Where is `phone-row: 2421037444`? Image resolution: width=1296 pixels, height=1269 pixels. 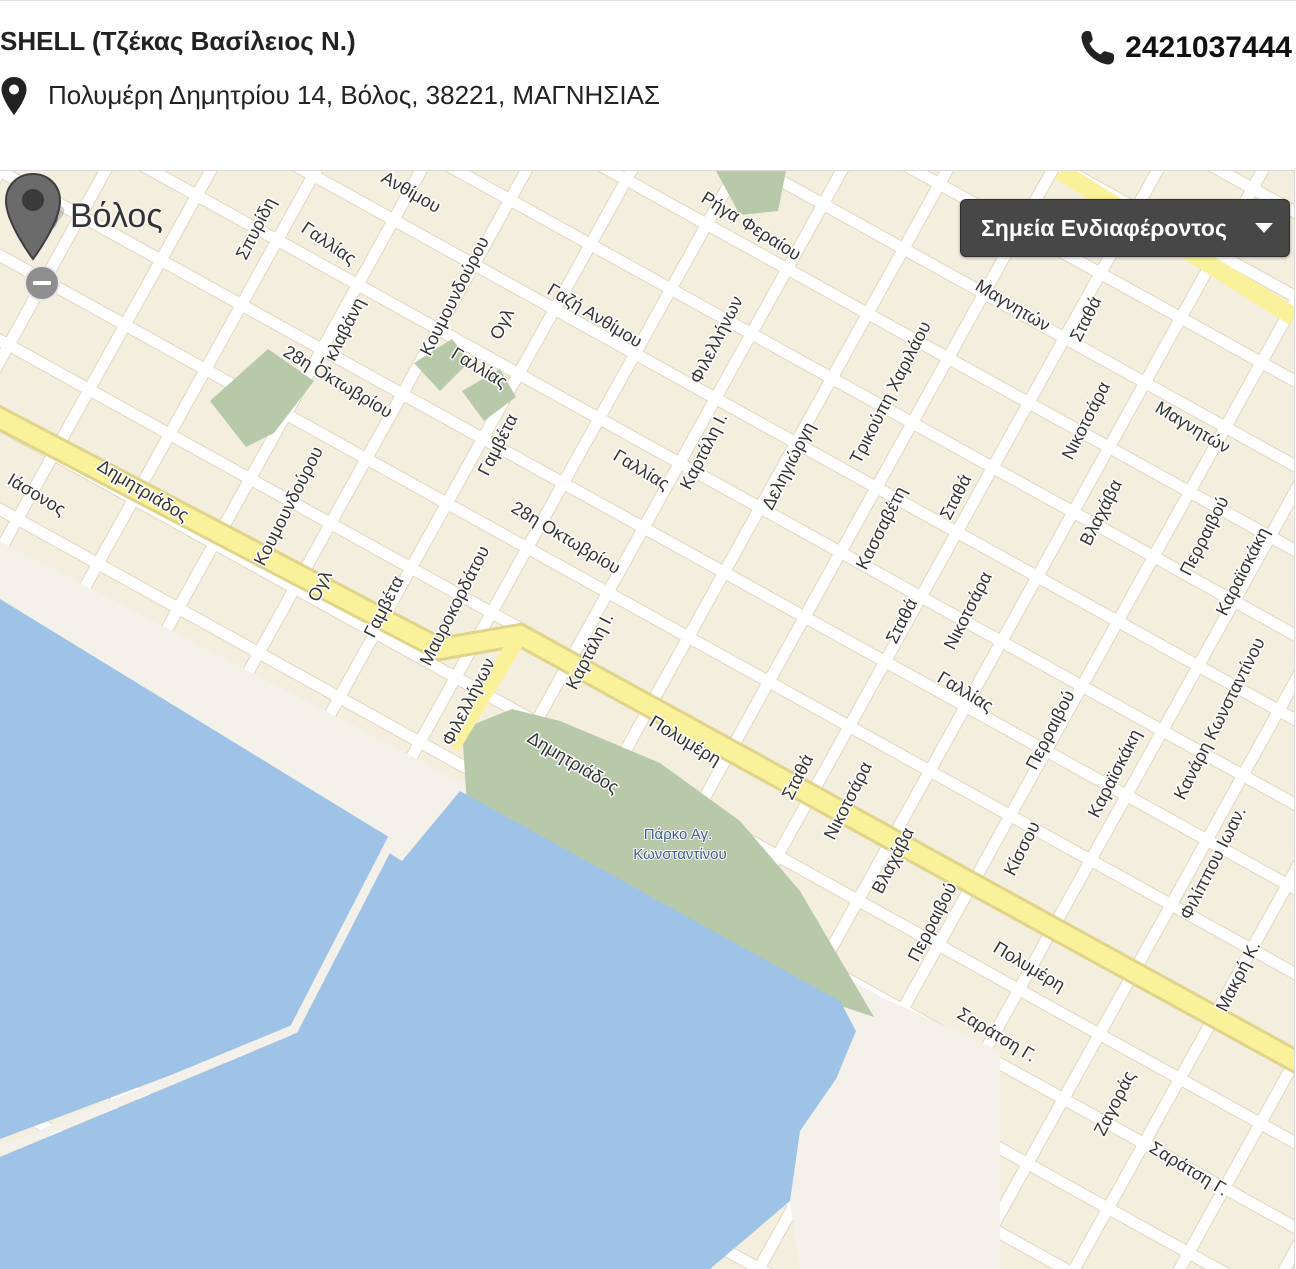 phone-row: 2421037444 is located at coordinates (1185, 48).